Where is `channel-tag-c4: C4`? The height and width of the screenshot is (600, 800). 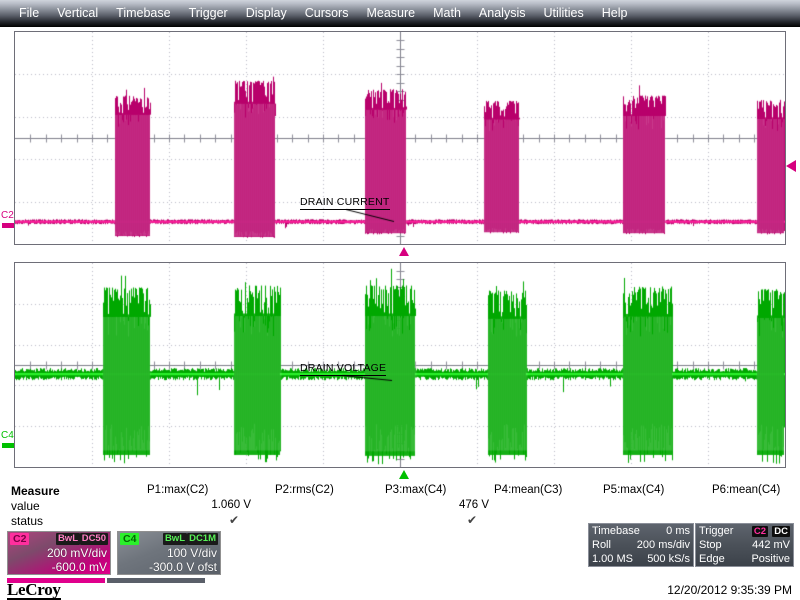 channel-tag-c4: C4 is located at coordinates (130, 539).